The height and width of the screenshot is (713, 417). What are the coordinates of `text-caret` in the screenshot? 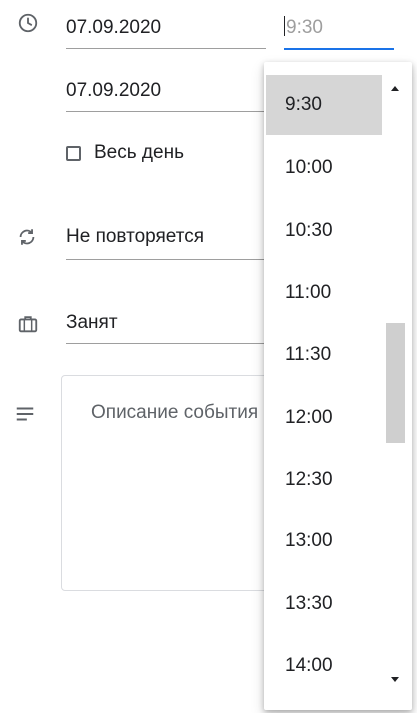 It's located at (284, 26).